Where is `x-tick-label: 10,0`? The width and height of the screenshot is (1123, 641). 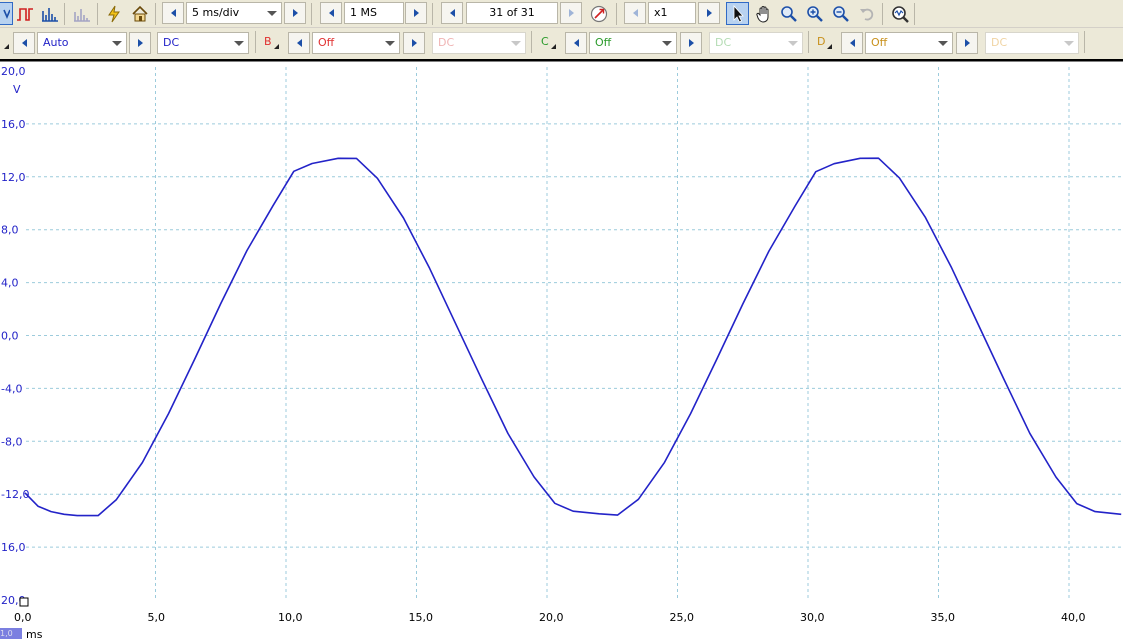
x-tick-label: 10,0 is located at coordinates (290, 617).